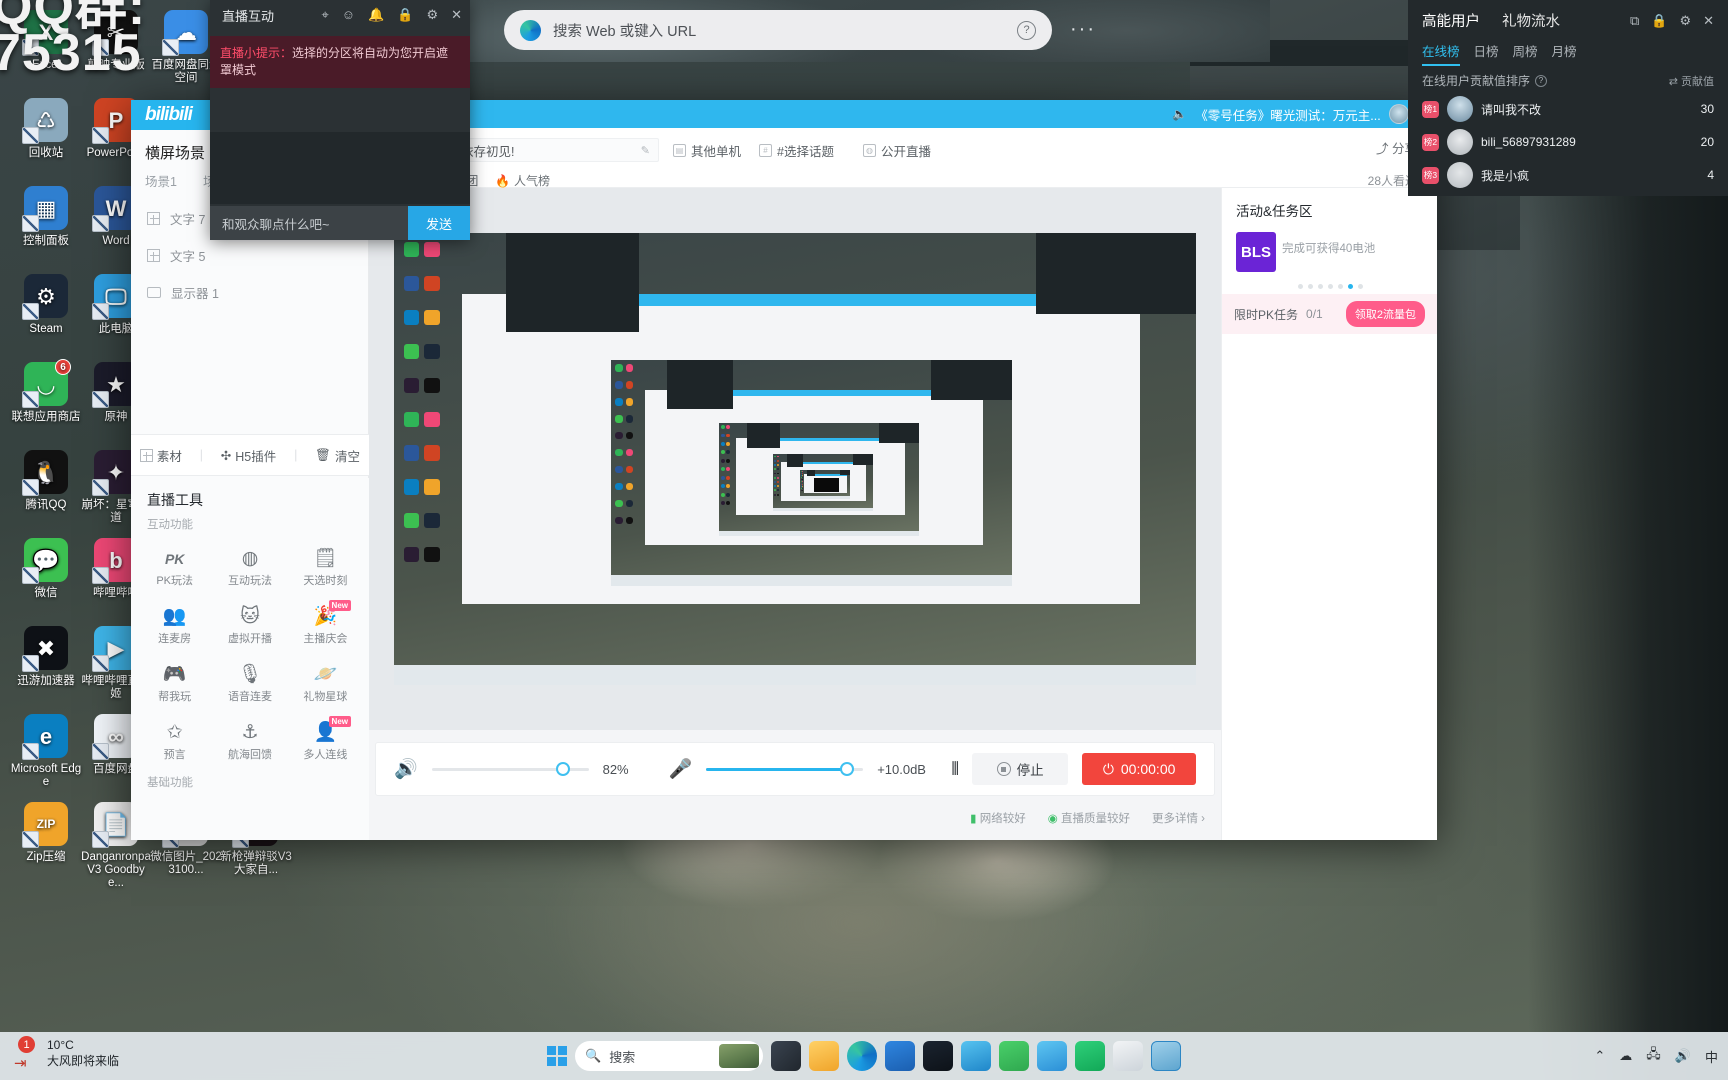 This screenshot has width=1728, height=1080. Describe the element at coordinates (976, 1056) in the screenshot. I see `edge-dev-icon` at that location.